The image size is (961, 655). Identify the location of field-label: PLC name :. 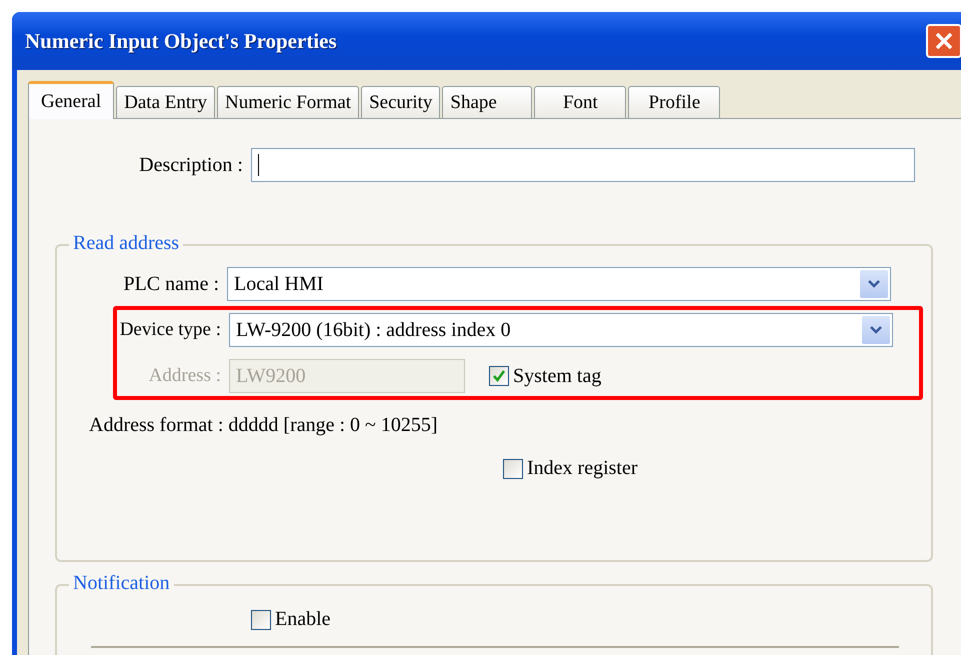
(170, 284).